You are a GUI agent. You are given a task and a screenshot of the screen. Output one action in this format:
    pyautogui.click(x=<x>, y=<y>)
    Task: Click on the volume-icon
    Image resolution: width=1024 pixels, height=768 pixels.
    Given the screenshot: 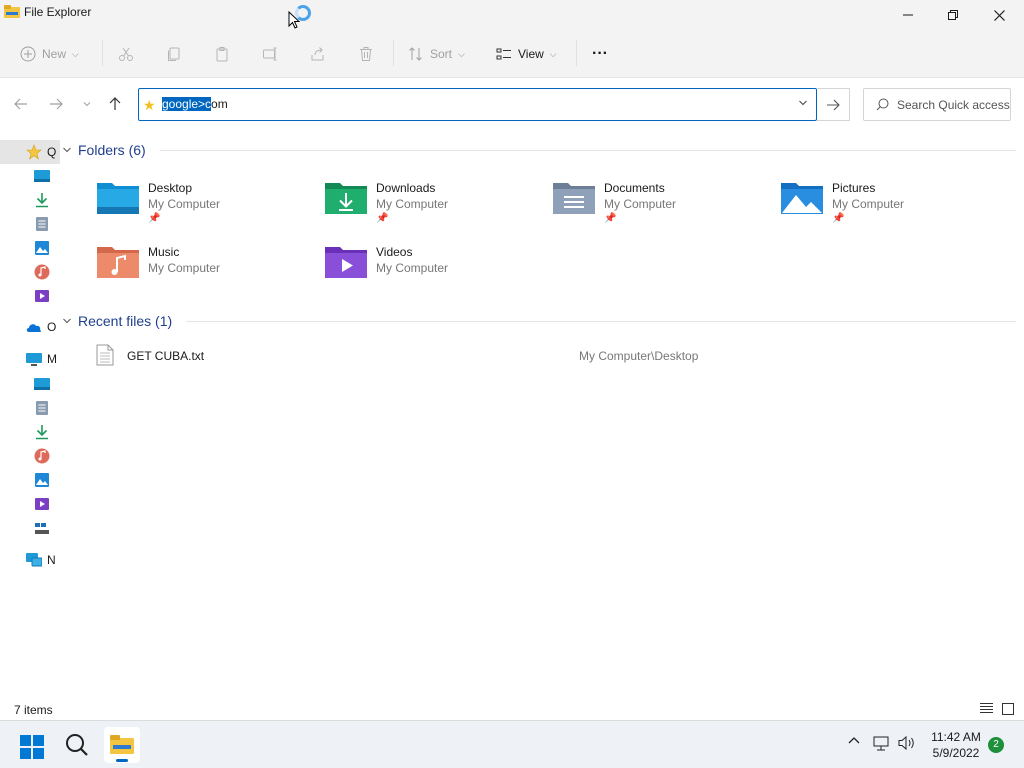 What is the action you would take?
    pyautogui.click(x=907, y=744)
    